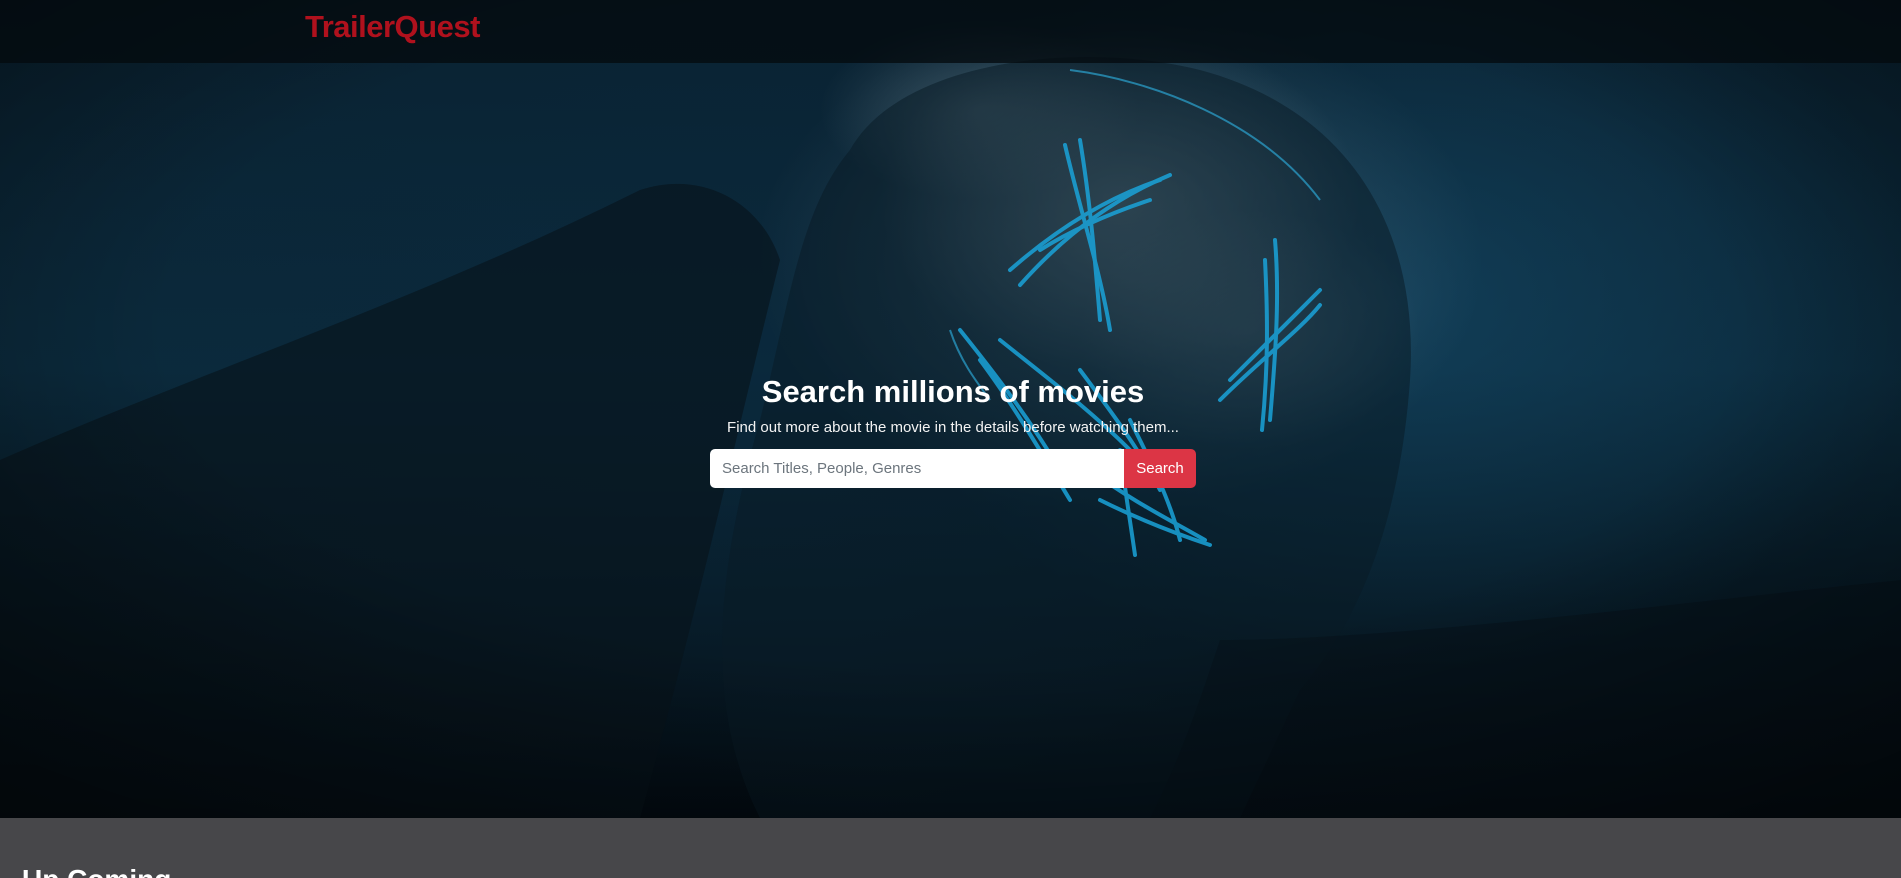  What do you see at coordinates (392, 27) in the screenshot?
I see `brand-logo: TrailerQuest` at bounding box center [392, 27].